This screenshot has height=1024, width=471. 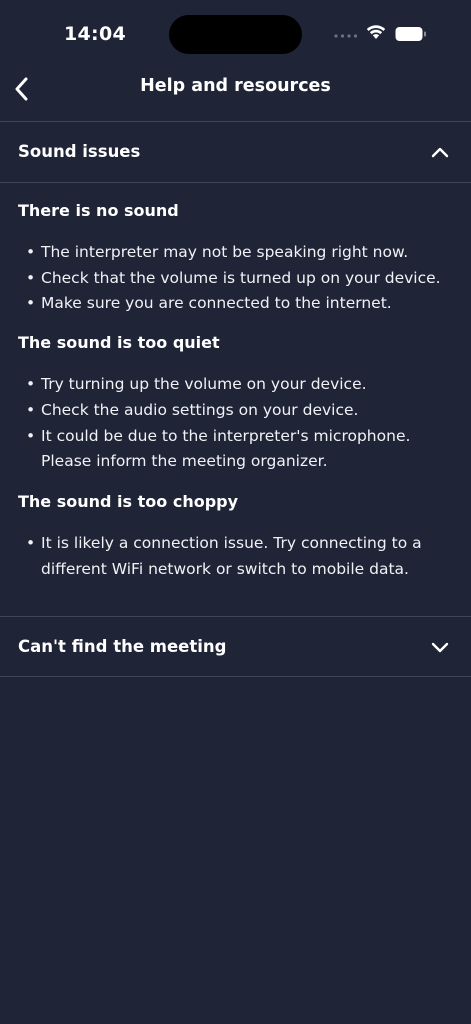 What do you see at coordinates (235, 34) in the screenshot?
I see `dynamic-island` at bounding box center [235, 34].